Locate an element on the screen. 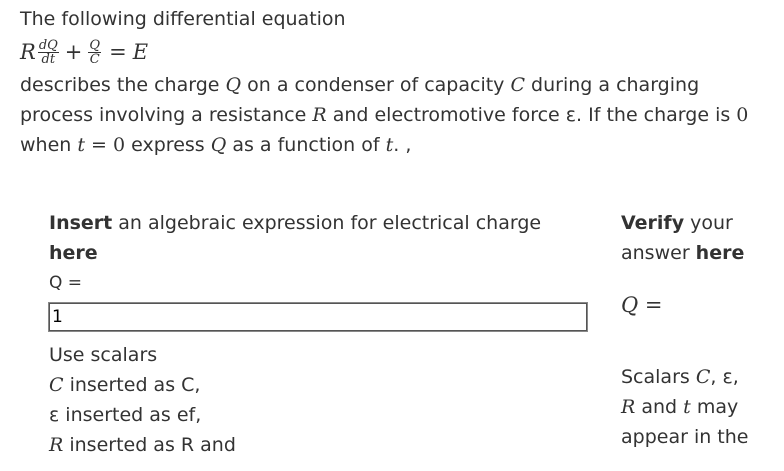 This screenshot has width=784, height=471. title-rest: your is located at coordinates (708, 223).